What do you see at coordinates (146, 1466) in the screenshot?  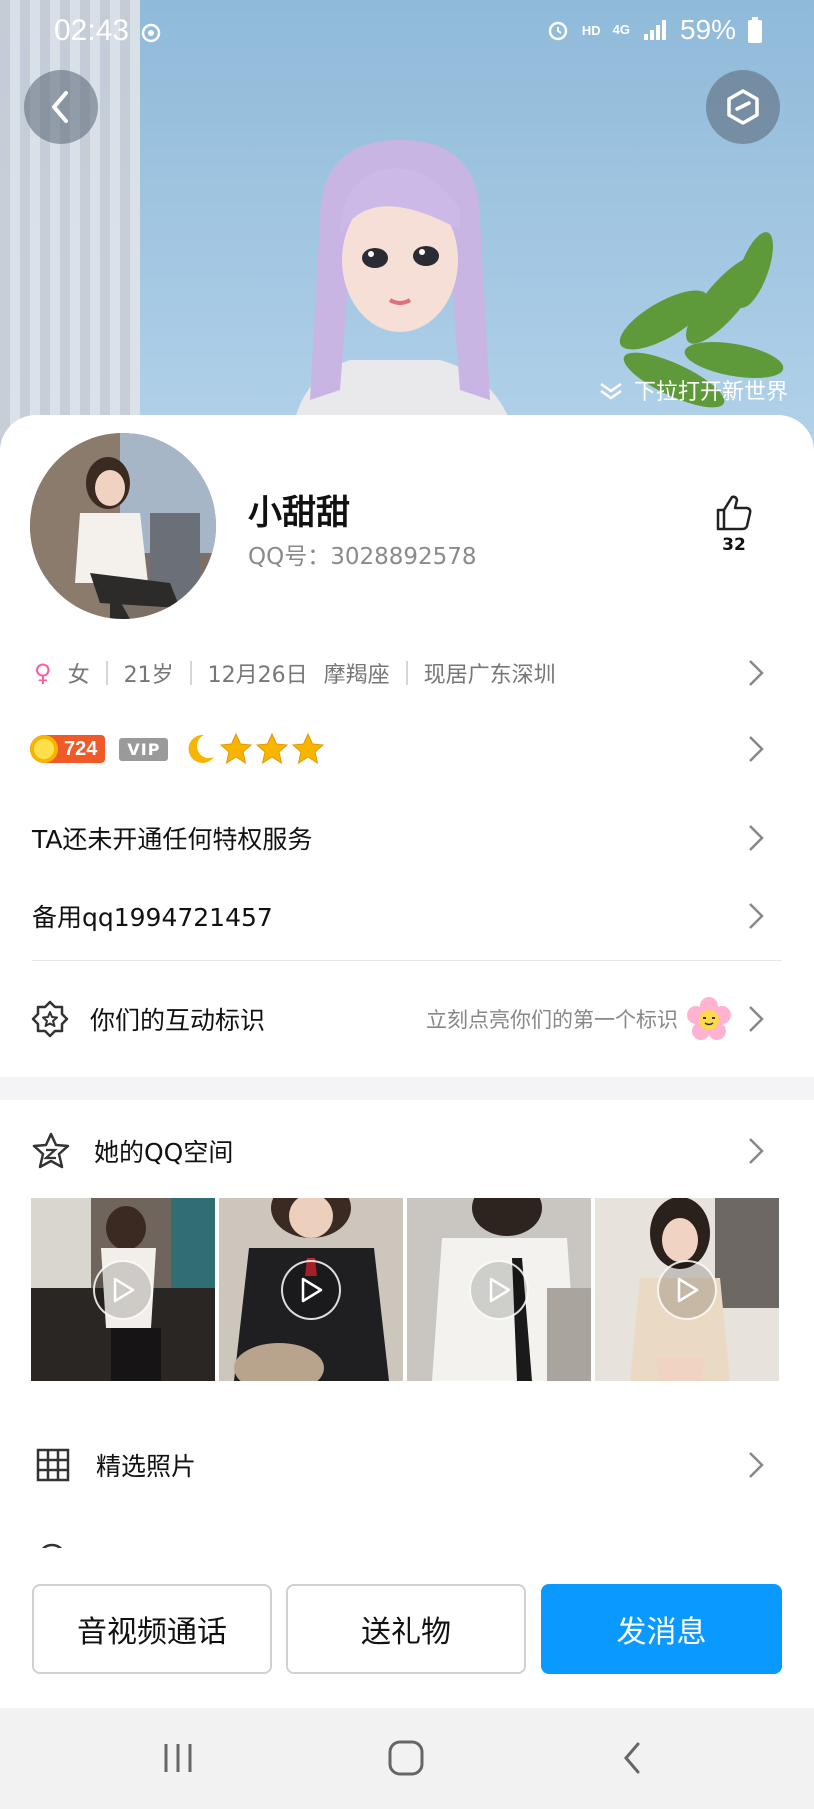 I see `featured-photos-label: 精选照片` at bounding box center [146, 1466].